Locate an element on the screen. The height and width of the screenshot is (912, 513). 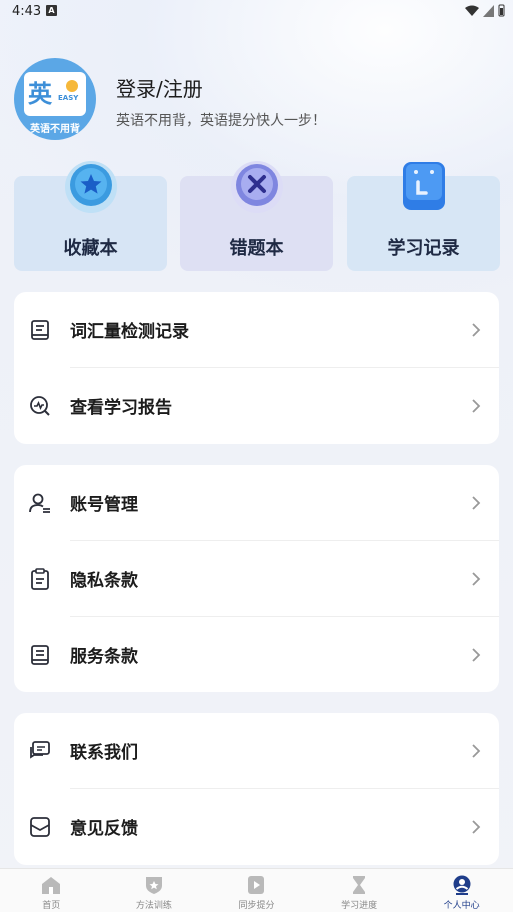
tab-method-training: 方法训练 is located at coordinates (154, 890).